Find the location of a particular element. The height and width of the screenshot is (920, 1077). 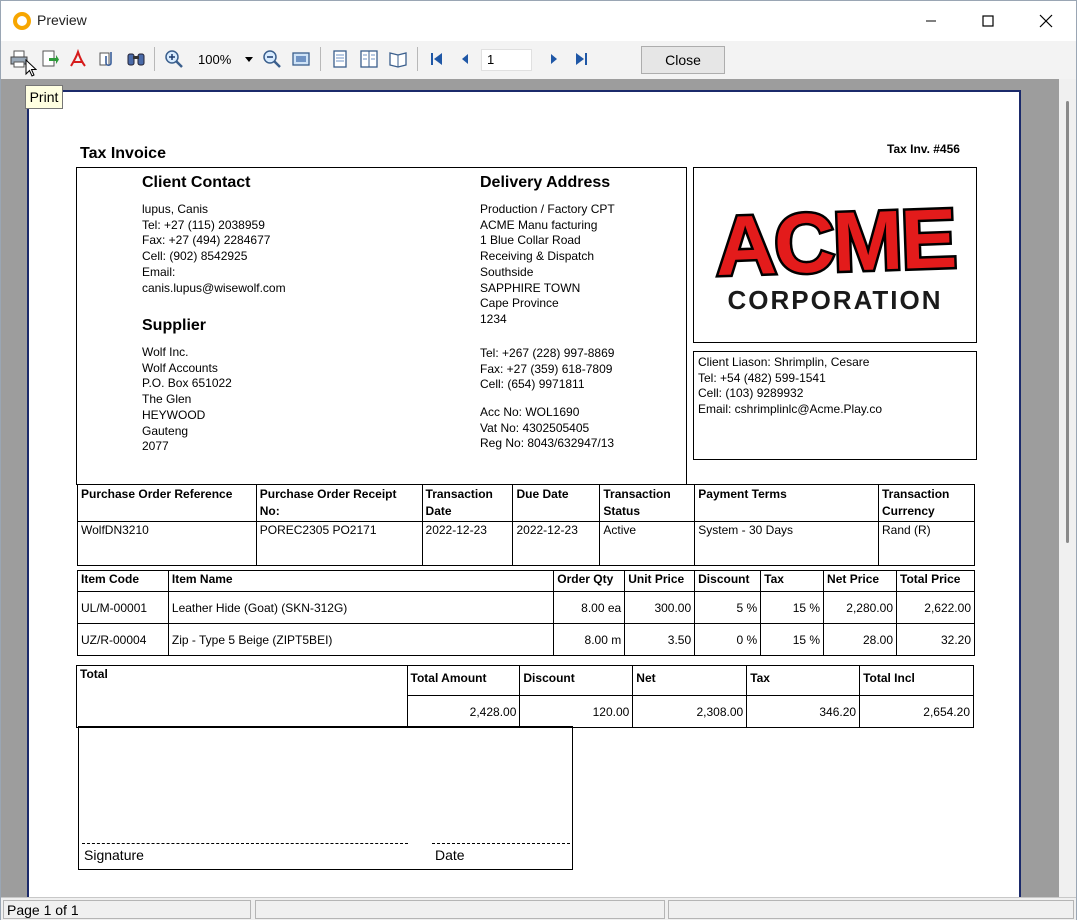

signature-label: Signature is located at coordinates (114, 855).